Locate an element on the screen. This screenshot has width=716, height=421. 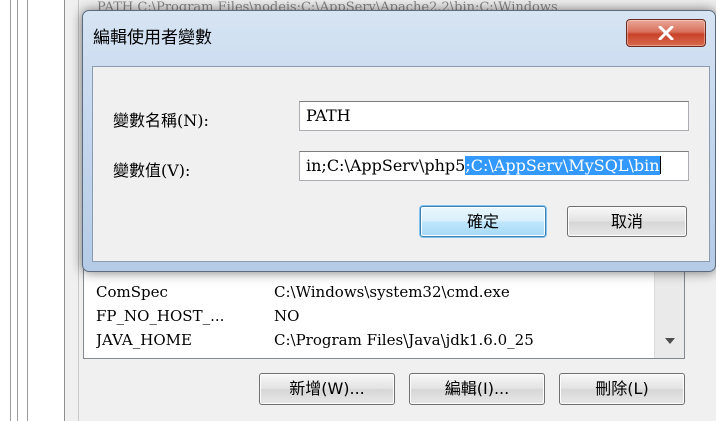
dialog-title: 編輯使用者變數 is located at coordinates (152, 38).